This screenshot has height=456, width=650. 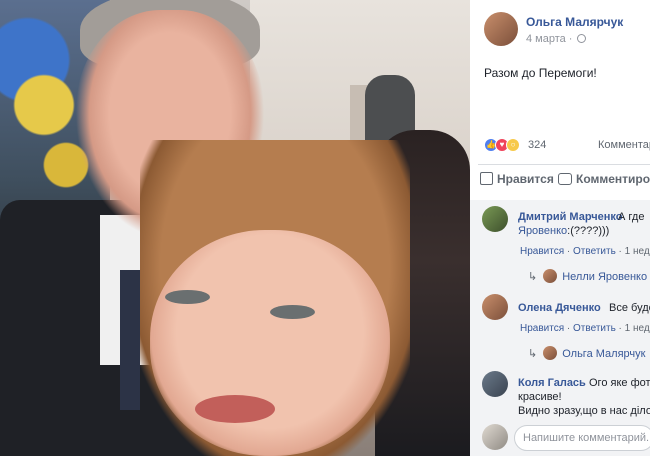 What do you see at coordinates (603, 354) in the screenshot?
I see `reply-author: Ольга Малярчук` at bounding box center [603, 354].